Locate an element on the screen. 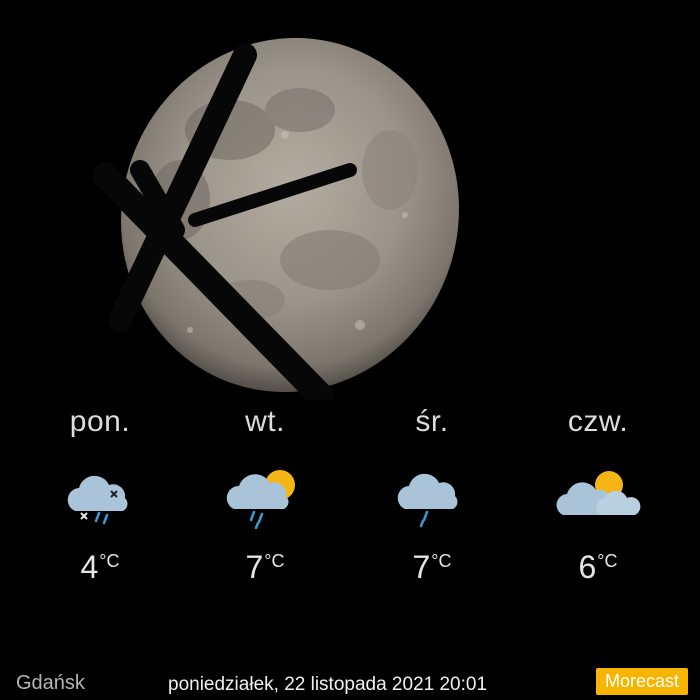  day-name: pon. is located at coordinates (100, 421).